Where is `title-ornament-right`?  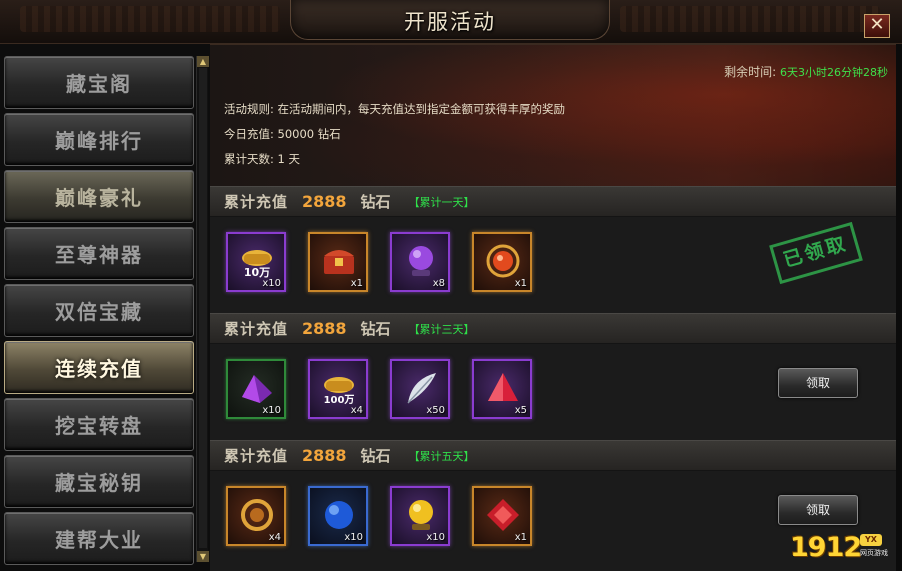
title-ornament-right is located at coordinates (750, 19).